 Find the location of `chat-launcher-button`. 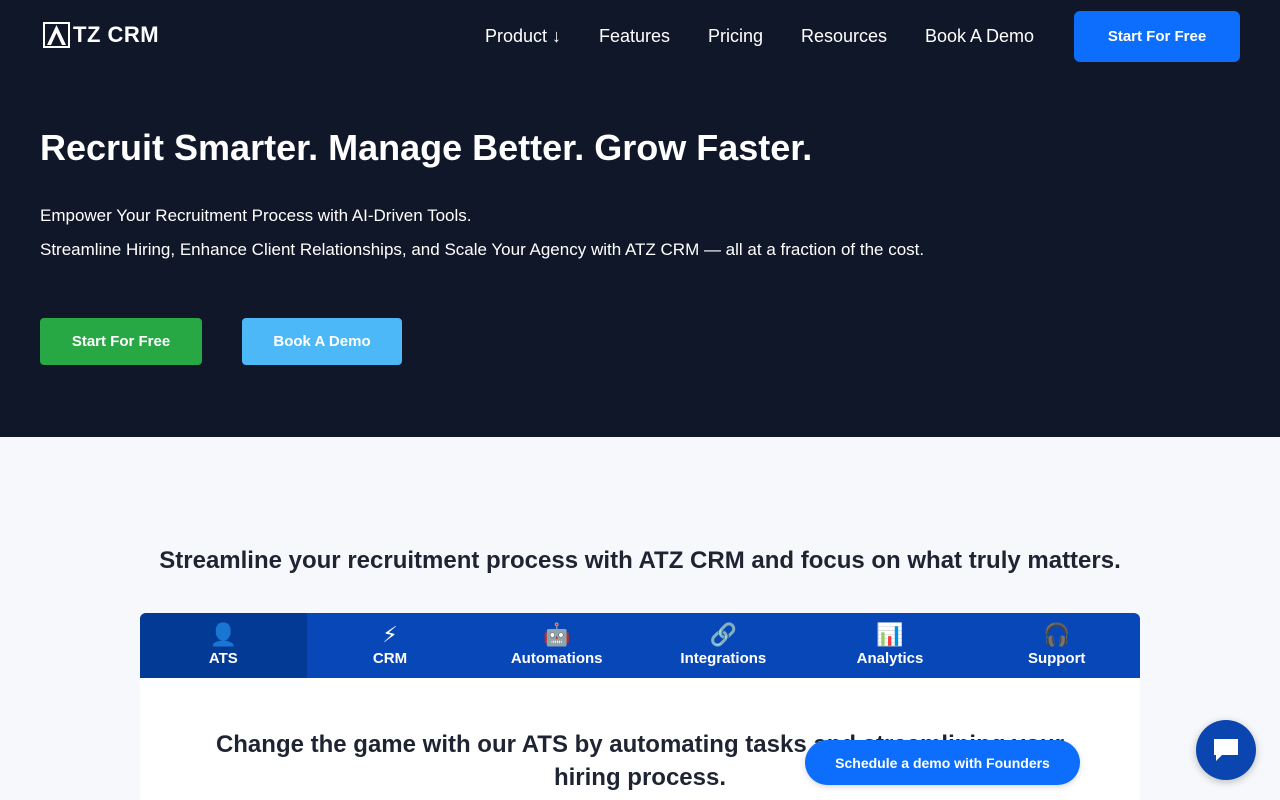

chat-launcher-button is located at coordinates (1226, 750).